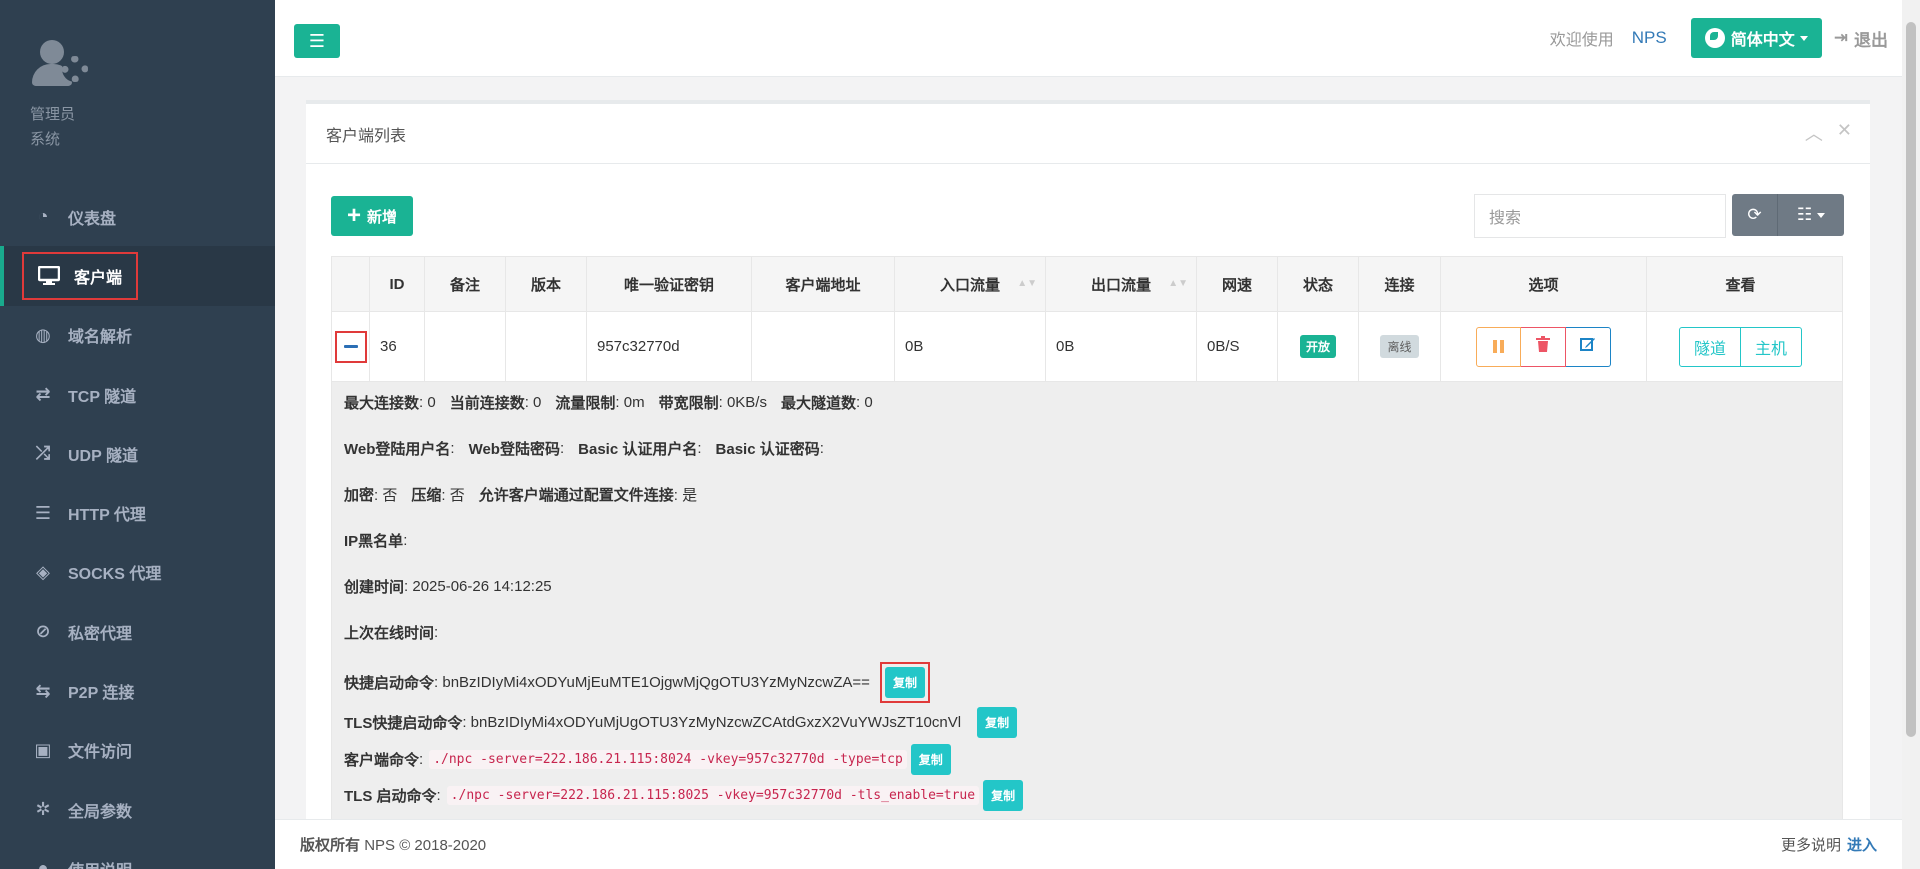  Describe the element at coordinates (1649, 38) in the screenshot. I see `brand-link: NPS` at that location.